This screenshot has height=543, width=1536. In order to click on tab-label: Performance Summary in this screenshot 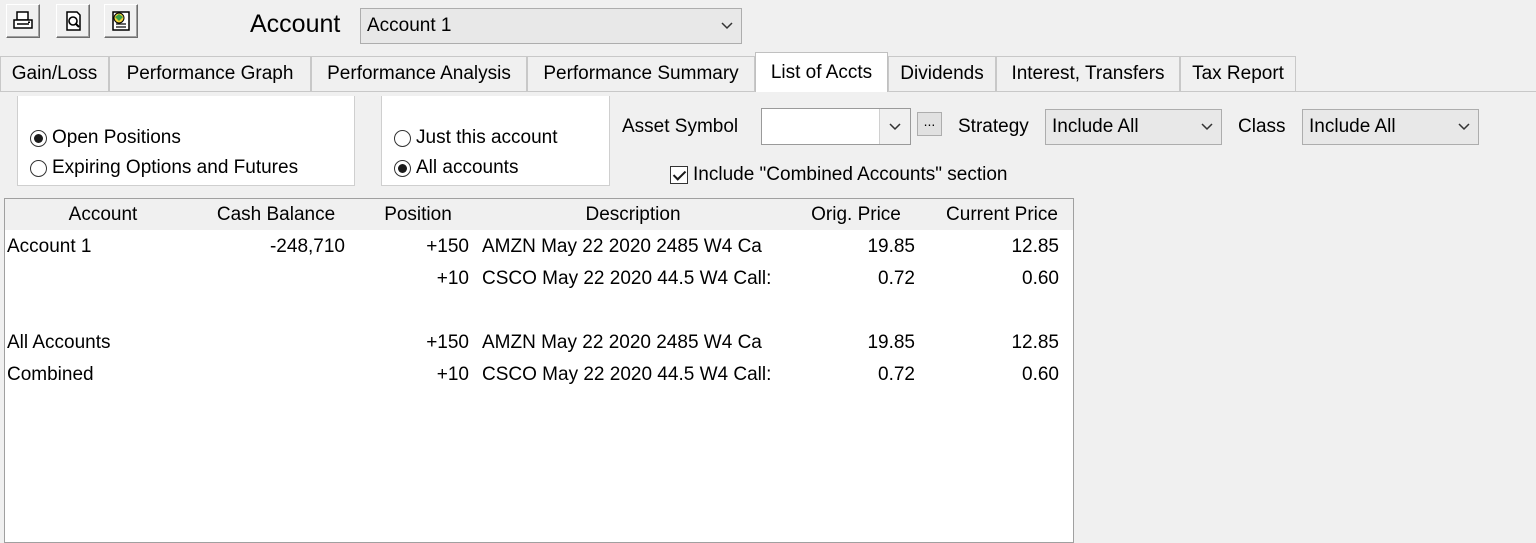, I will do `click(641, 73)`.